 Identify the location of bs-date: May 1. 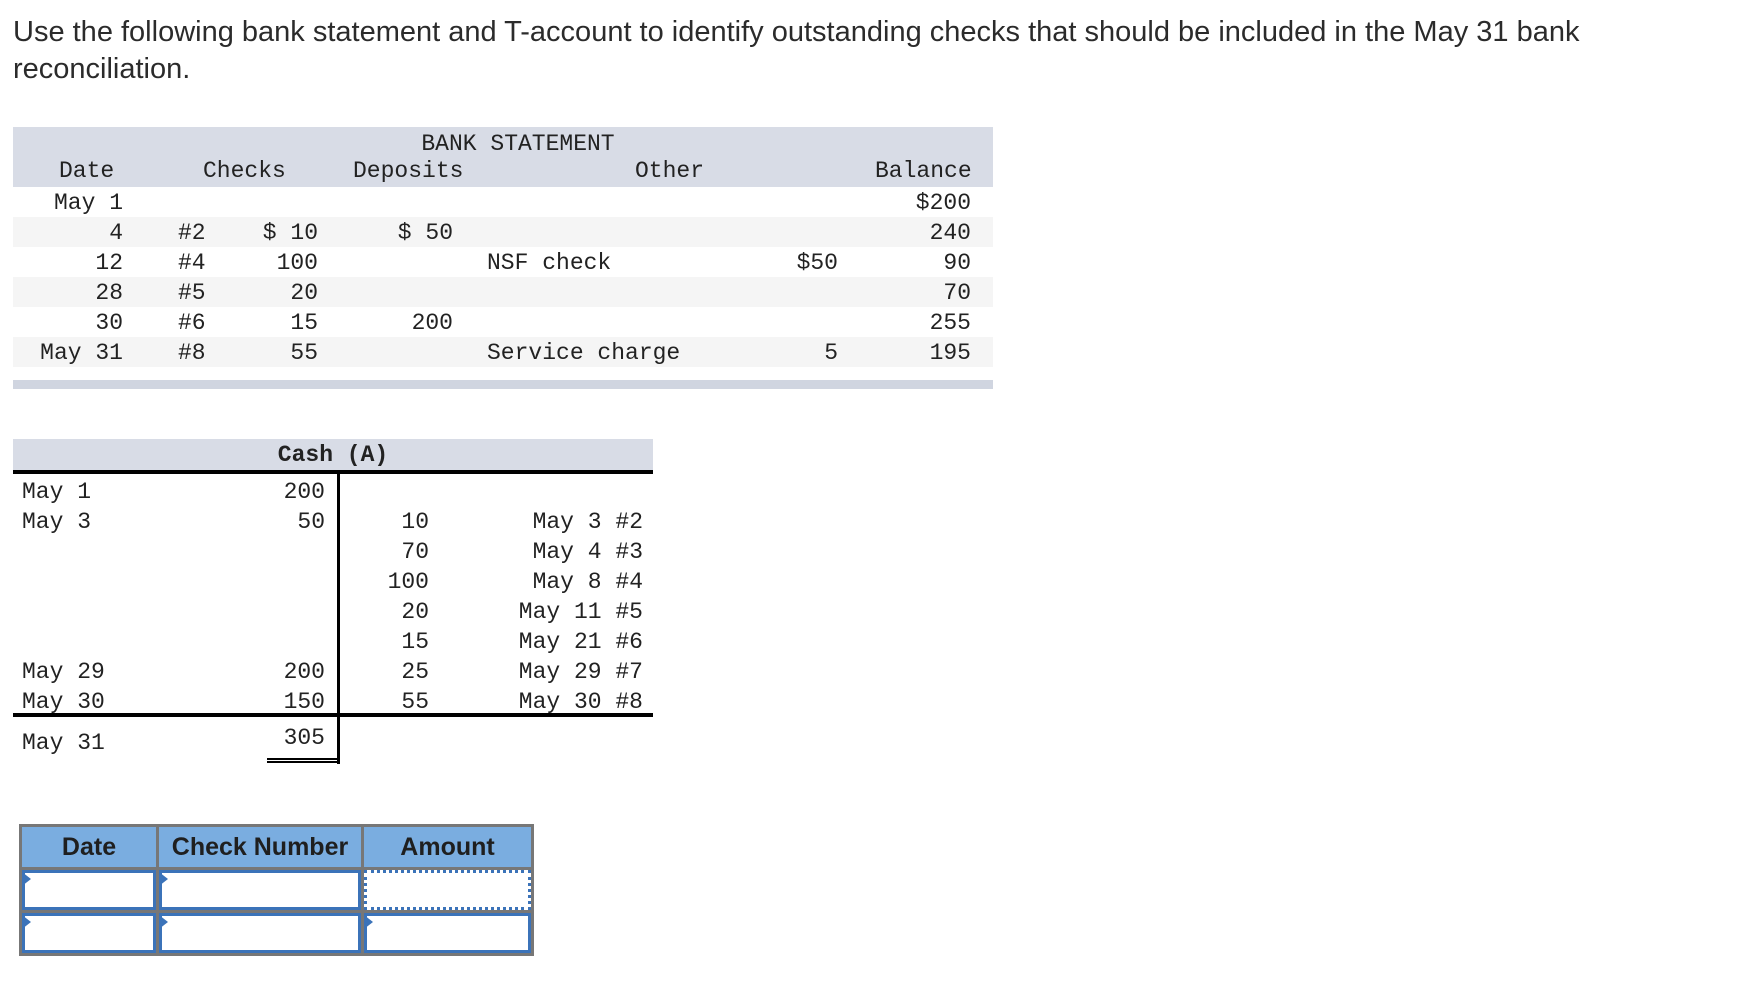
(88, 203).